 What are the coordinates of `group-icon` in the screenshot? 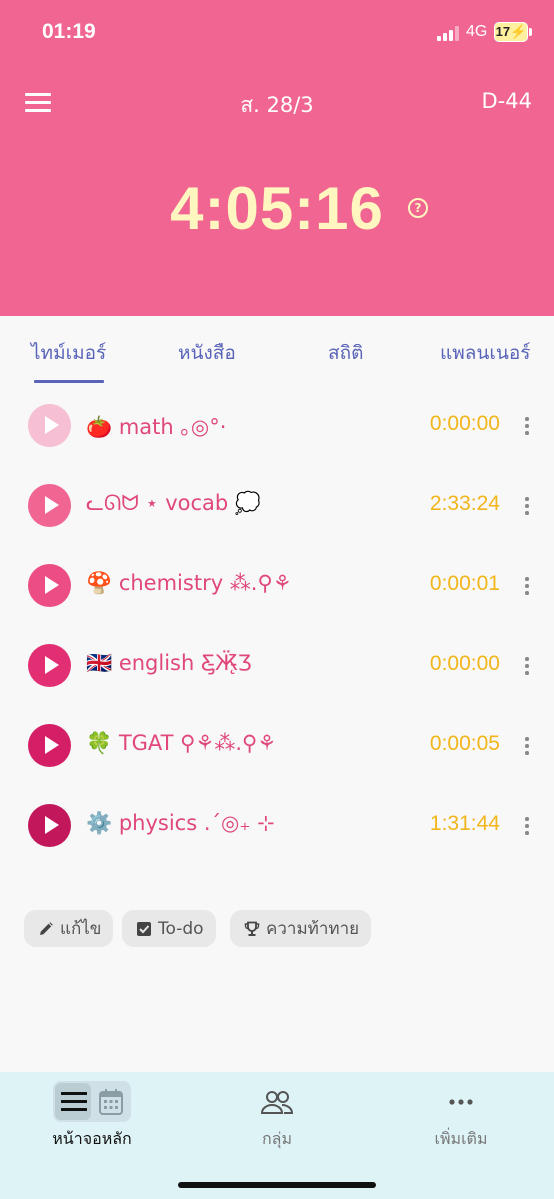 It's located at (277, 1102).